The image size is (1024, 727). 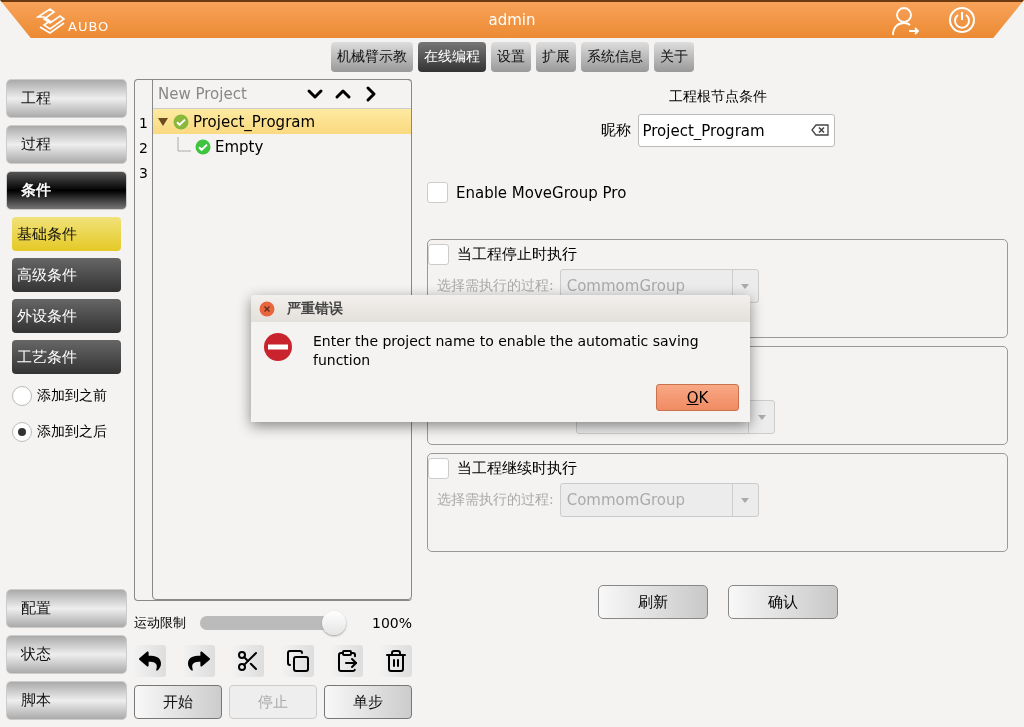 What do you see at coordinates (673, 57) in the screenshot?
I see `tab: 关于` at bounding box center [673, 57].